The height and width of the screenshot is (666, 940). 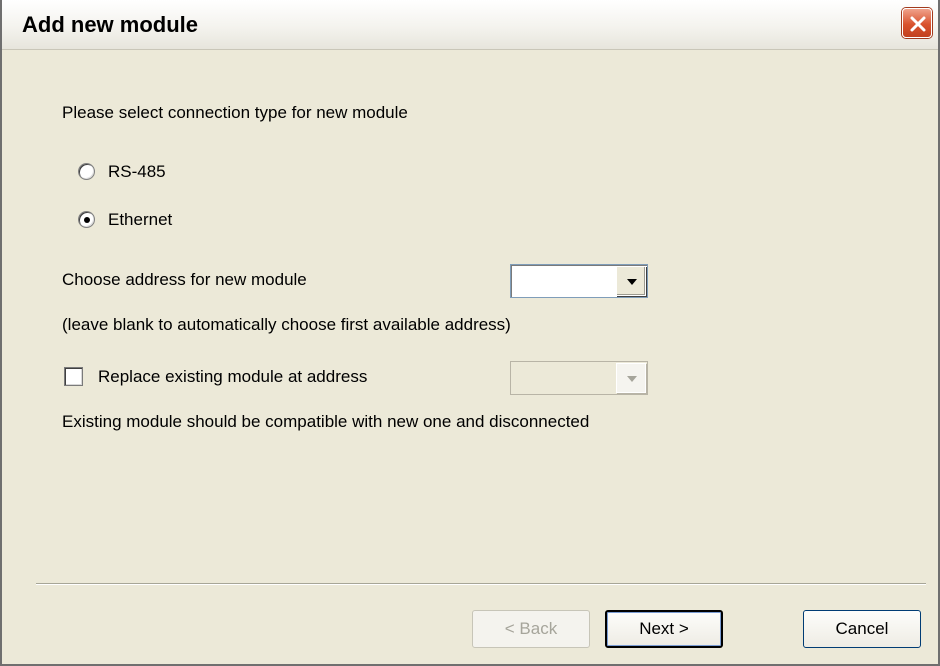 What do you see at coordinates (579, 378) in the screenshot?
I see `replace-address-dropdown` at bounding box center [579, 378].